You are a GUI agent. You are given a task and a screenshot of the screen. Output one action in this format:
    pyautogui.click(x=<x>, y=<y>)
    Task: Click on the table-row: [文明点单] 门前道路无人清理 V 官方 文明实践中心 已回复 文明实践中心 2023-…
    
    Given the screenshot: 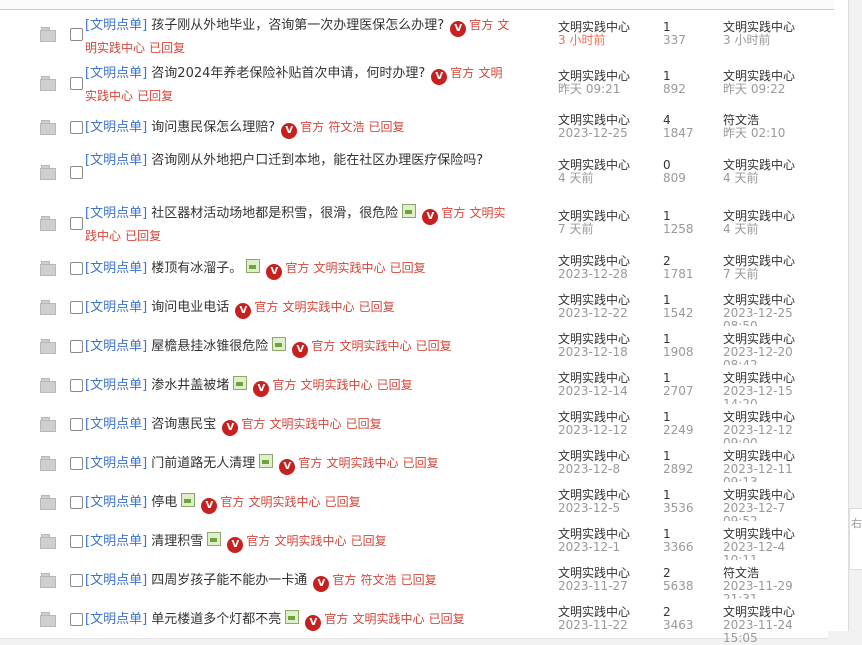 What is the action you would take?
    pyautogui.click(x=414, y=466)
    